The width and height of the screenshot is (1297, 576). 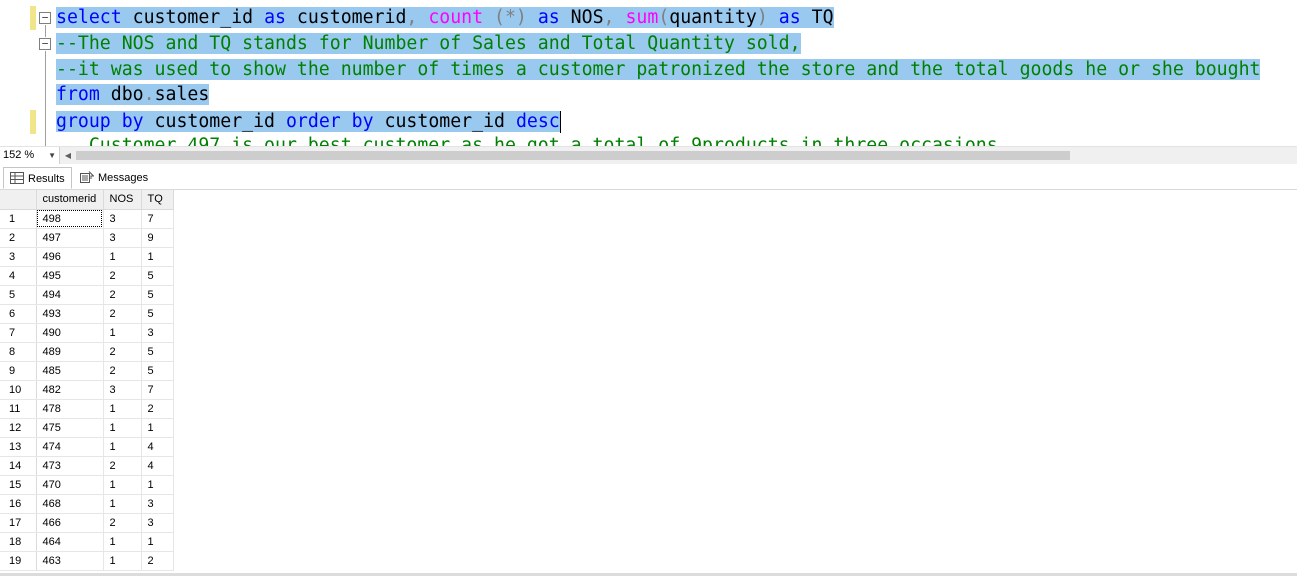 What do you see at coordinates (70, 314) in the screenshot?
I see `cell-customerid: 493` at bounding box center [70, 314].